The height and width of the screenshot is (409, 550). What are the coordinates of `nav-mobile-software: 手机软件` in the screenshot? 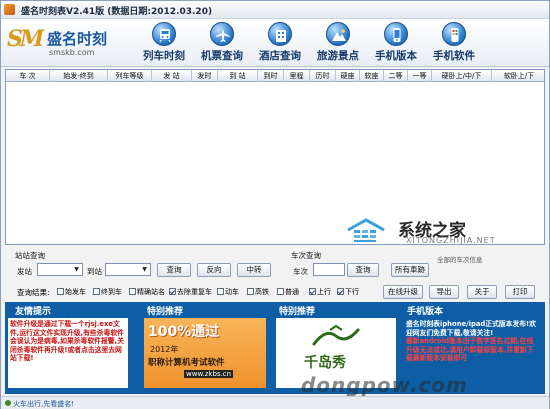 It's located at (454, 43).